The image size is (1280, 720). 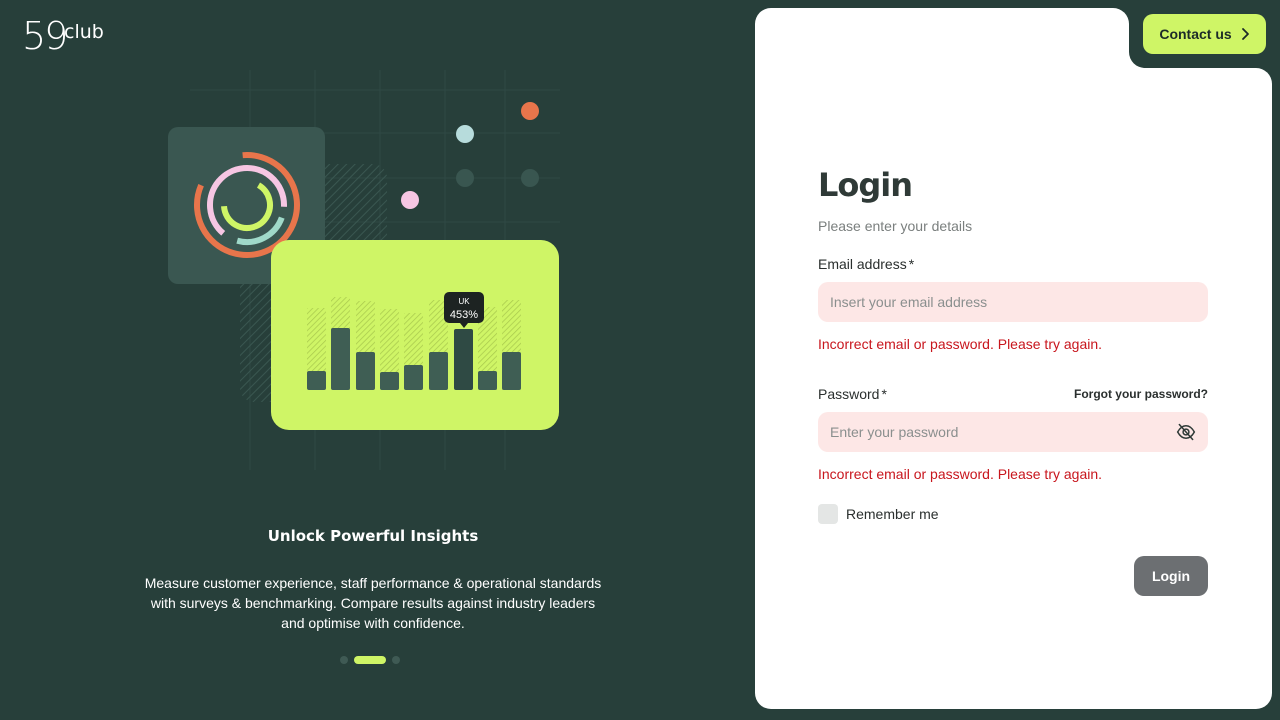 What do you see at coordinates (464, 301) in the screenshot?
I see `tooltip-region: UK` at bounding box center [464, 301].